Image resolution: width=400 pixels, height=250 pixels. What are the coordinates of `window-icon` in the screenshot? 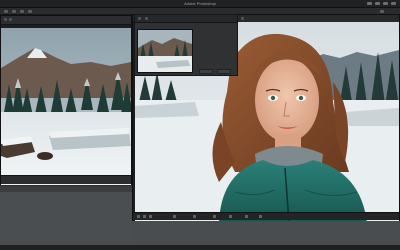 It's located at (385, 3).